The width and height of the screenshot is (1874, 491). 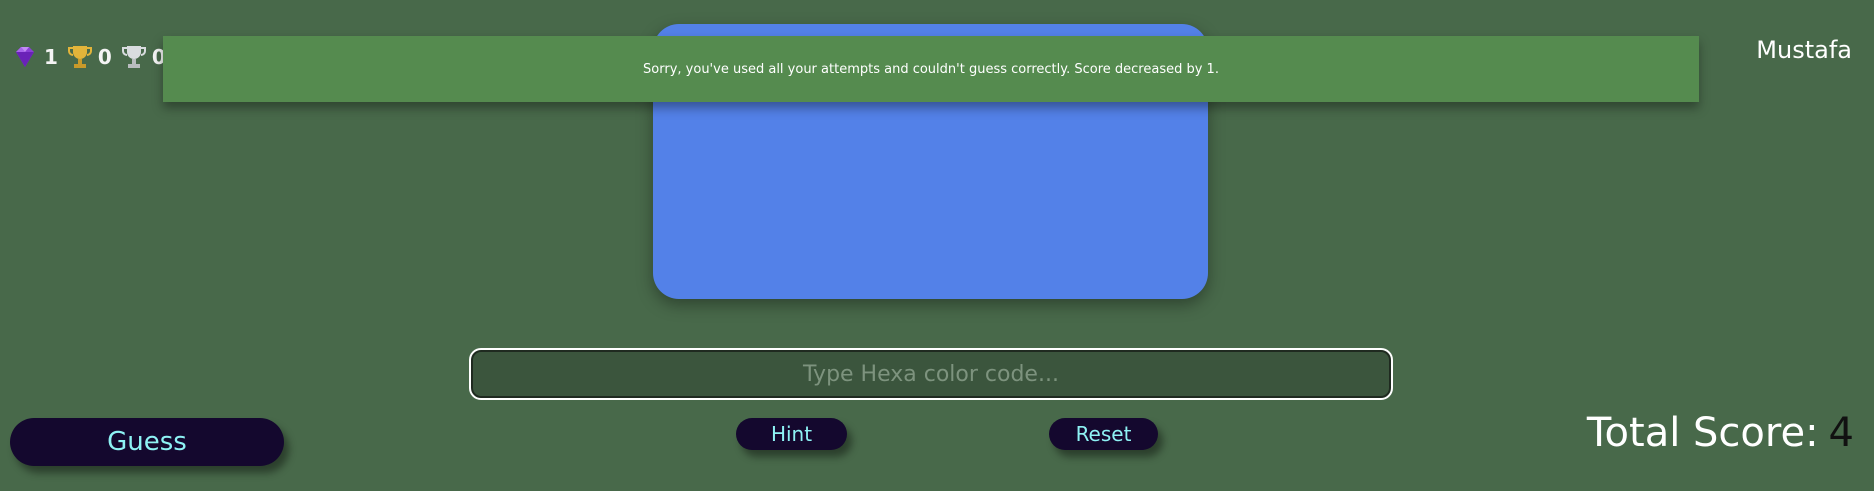 What do you see at coordinates (1841, 433) in the screenshot?
I see `total-score-value: 4` at bounding box center [1841, 433].